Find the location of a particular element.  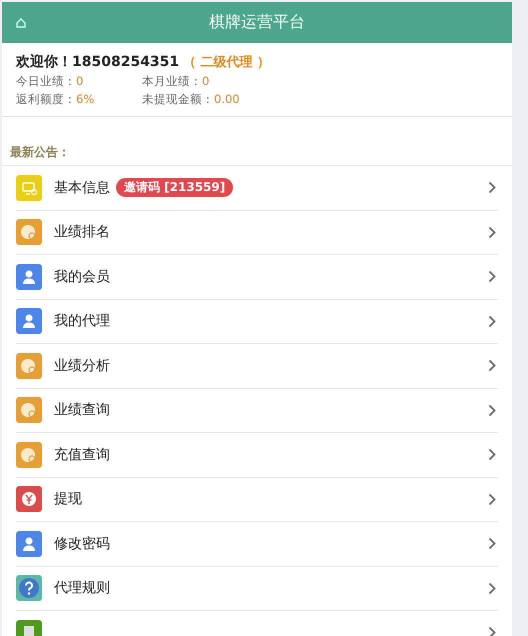

monitor-icon is located at coordinates (29, 187).